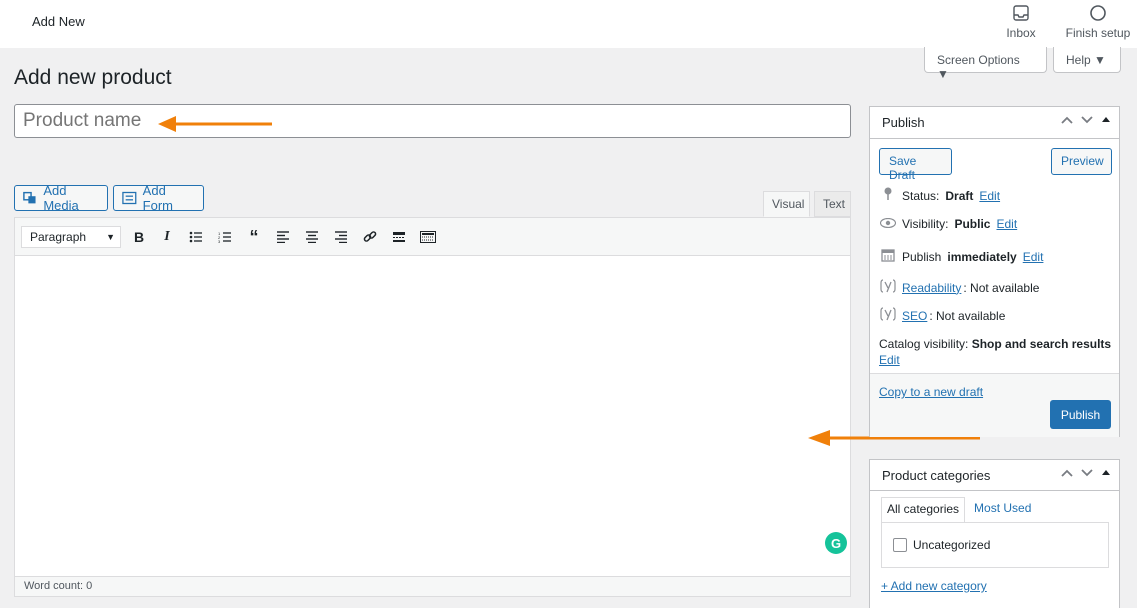  I want to click on editor-toolbar: Paragraph ▼ B I 123 “, so click(432, 237).